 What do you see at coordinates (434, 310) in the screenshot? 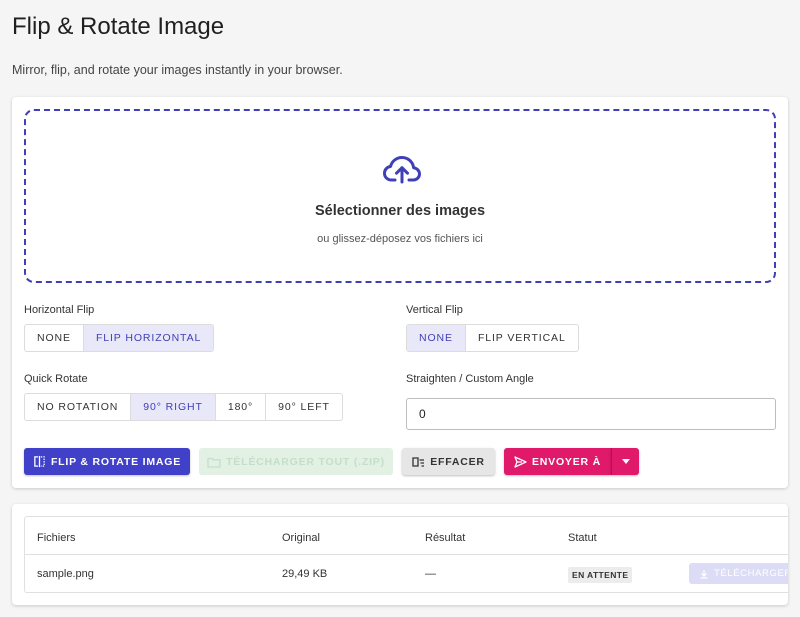
I see `vertical-flip-label: Vertical Flip` at bounding box center [434, 310].